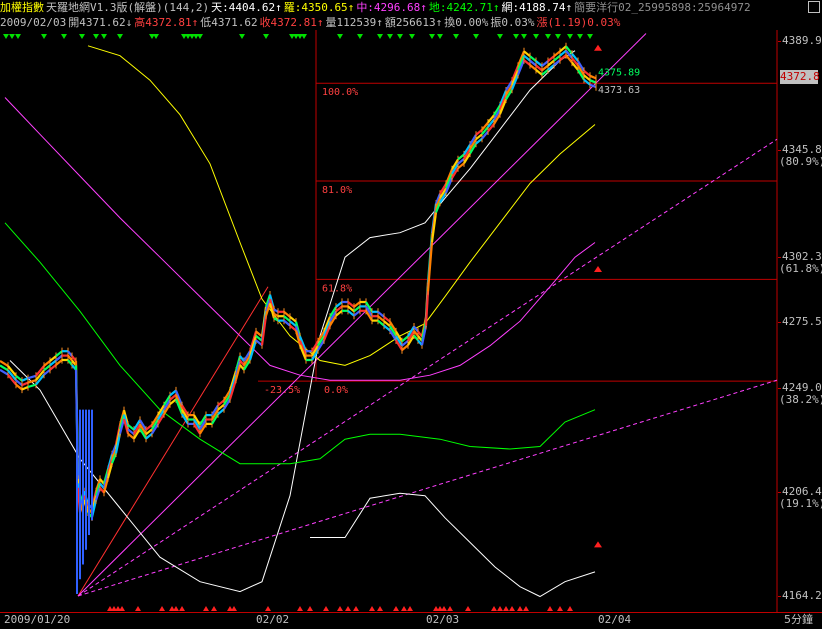 This screenshot has height=629, width=822. I want to click on x-tick-label: 2009/01/20, so click(37, 619).